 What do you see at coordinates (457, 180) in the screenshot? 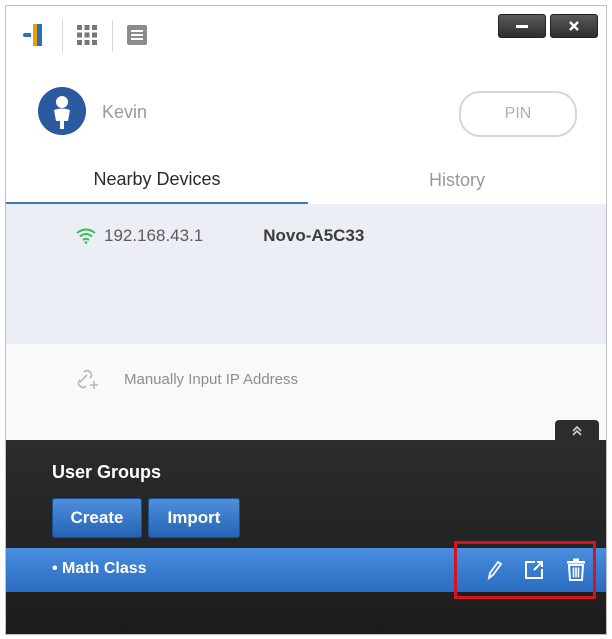
I see `tab-history: History` at bounding box center [457, 180].